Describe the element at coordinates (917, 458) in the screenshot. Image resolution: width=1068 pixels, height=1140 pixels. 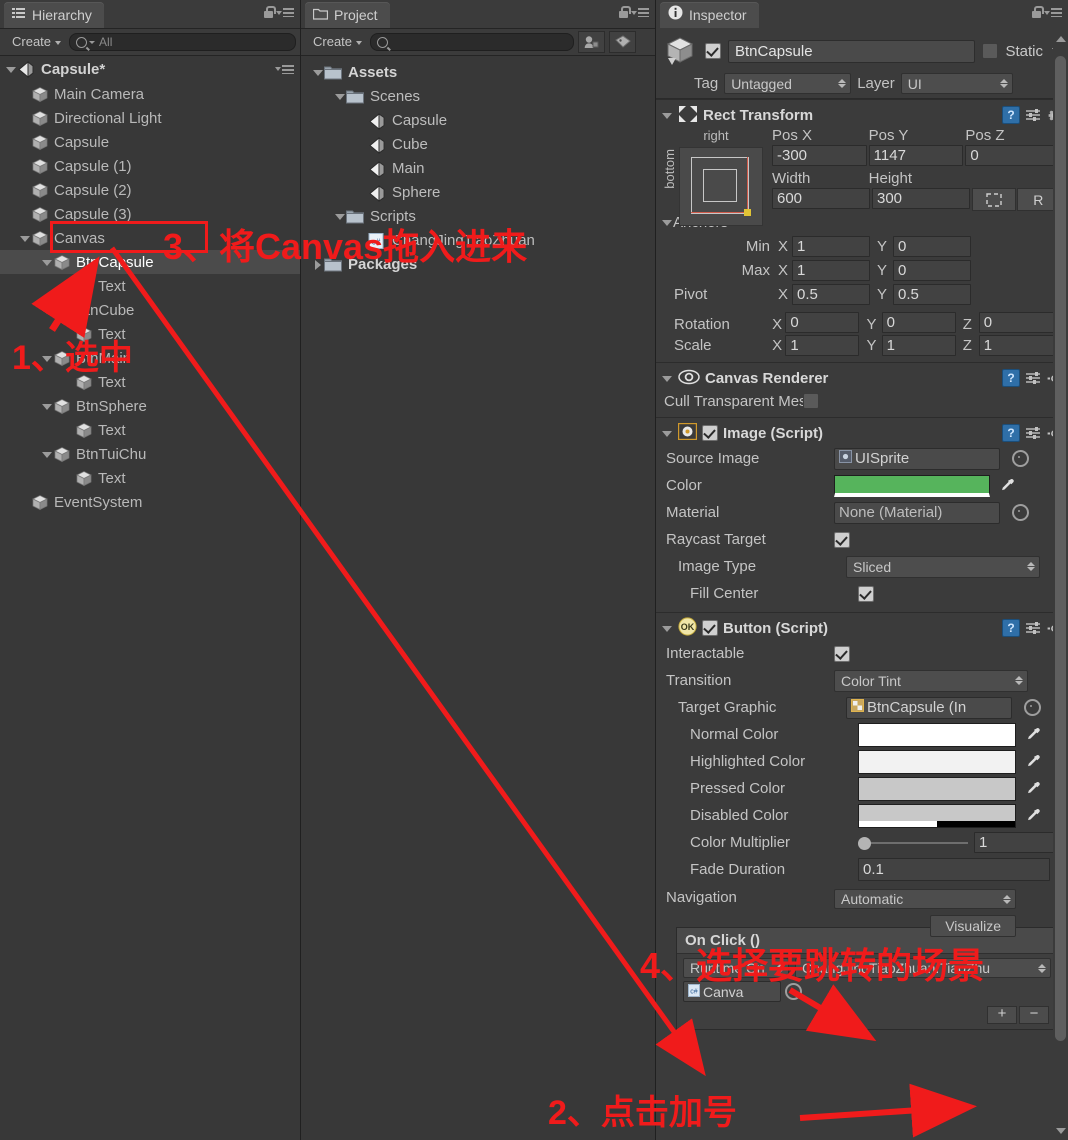
I see `source-image-field: UISprite` at that location.